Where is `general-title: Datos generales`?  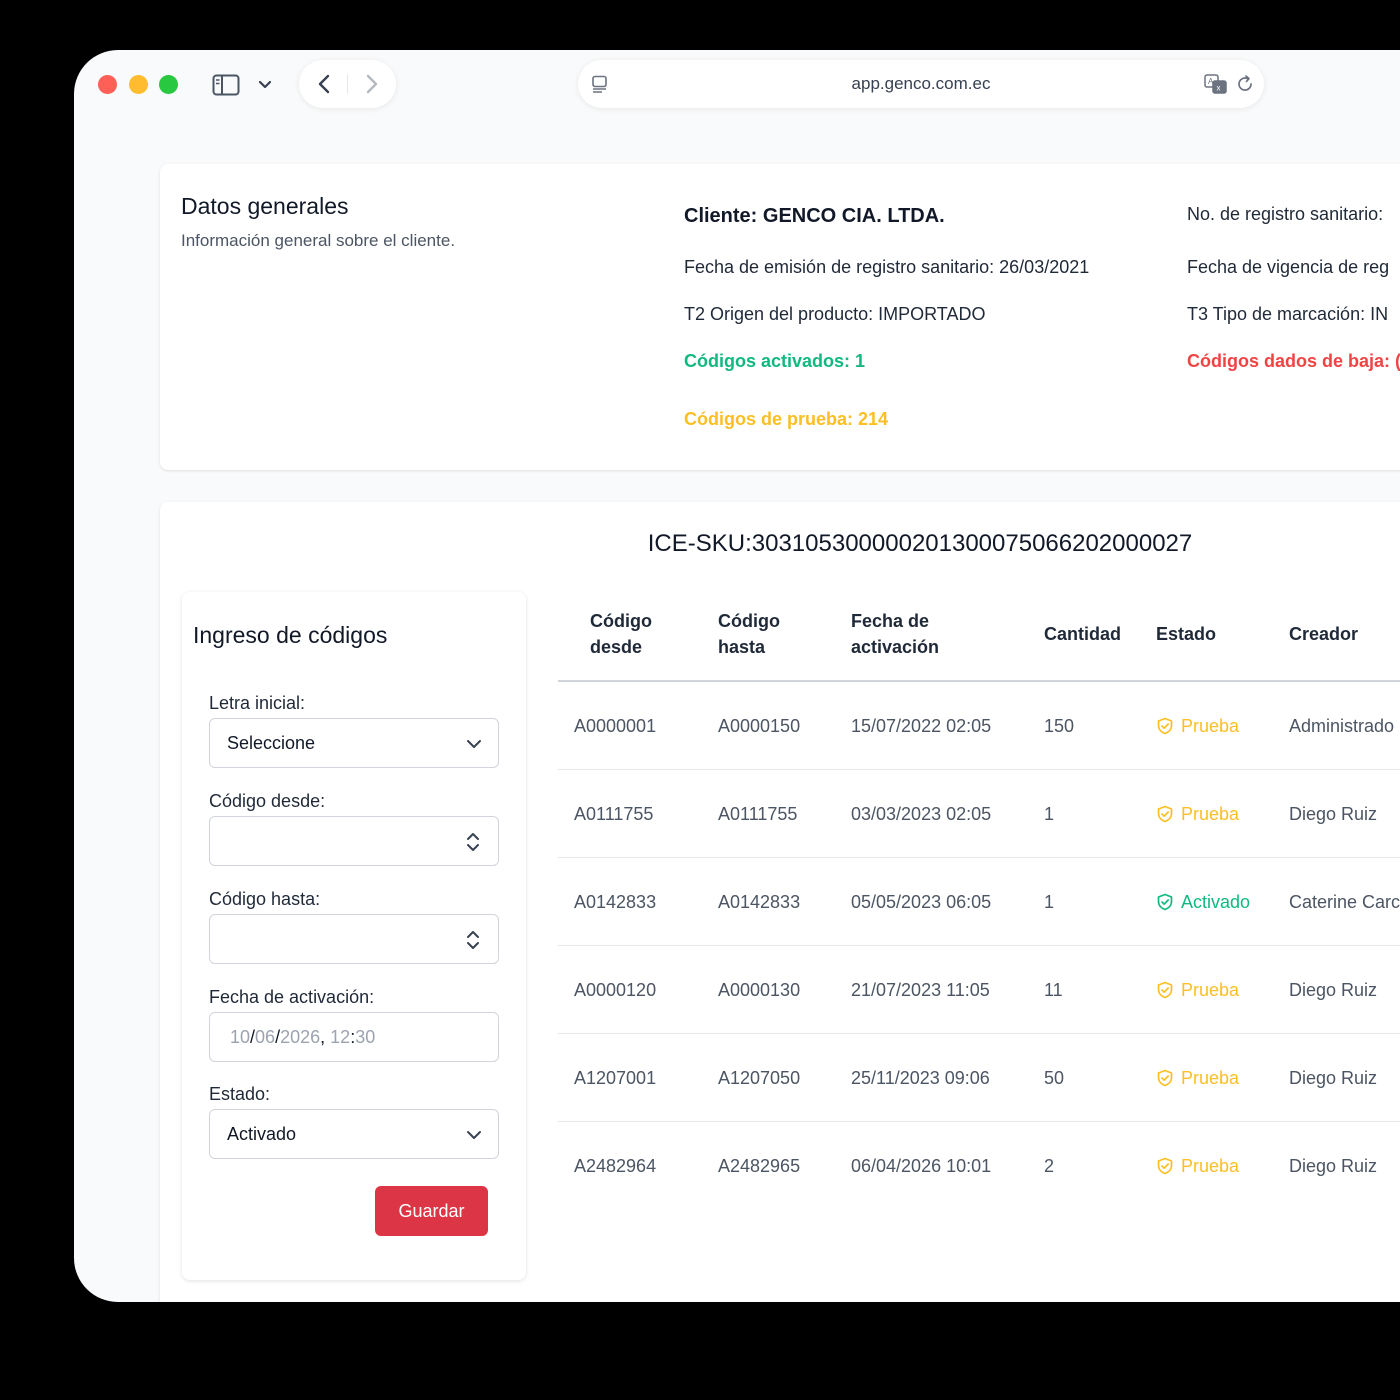
general-title: Datos generales is located at coordinates (265, 206).